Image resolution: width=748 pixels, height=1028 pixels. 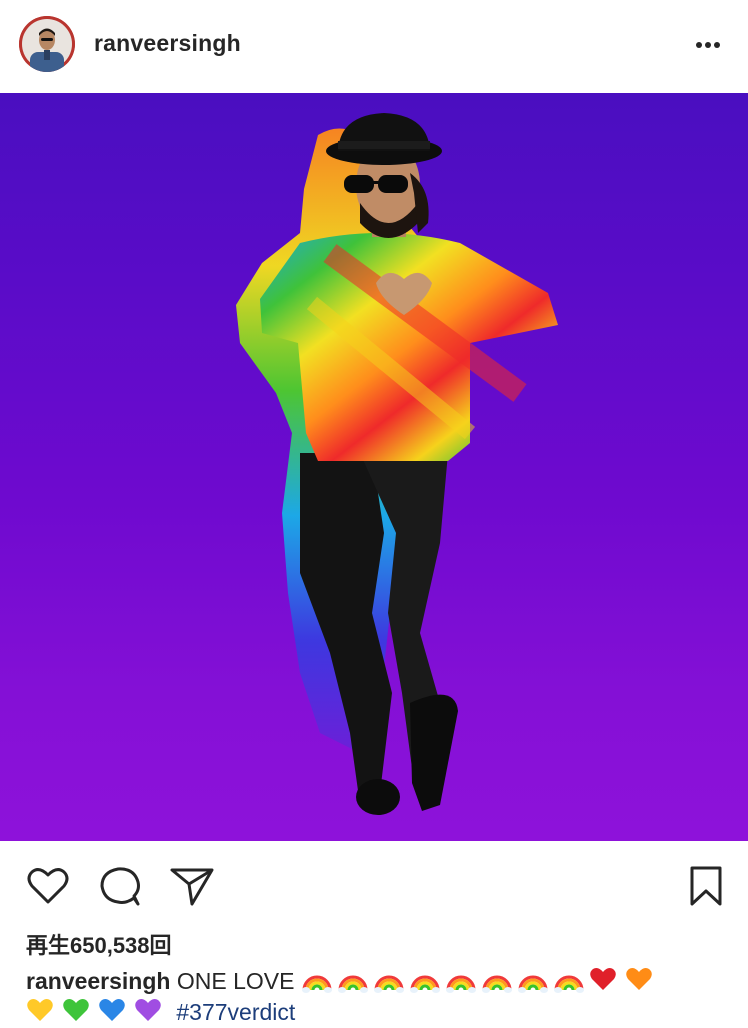 I want to click on save-button, so click(x=706, y=886).